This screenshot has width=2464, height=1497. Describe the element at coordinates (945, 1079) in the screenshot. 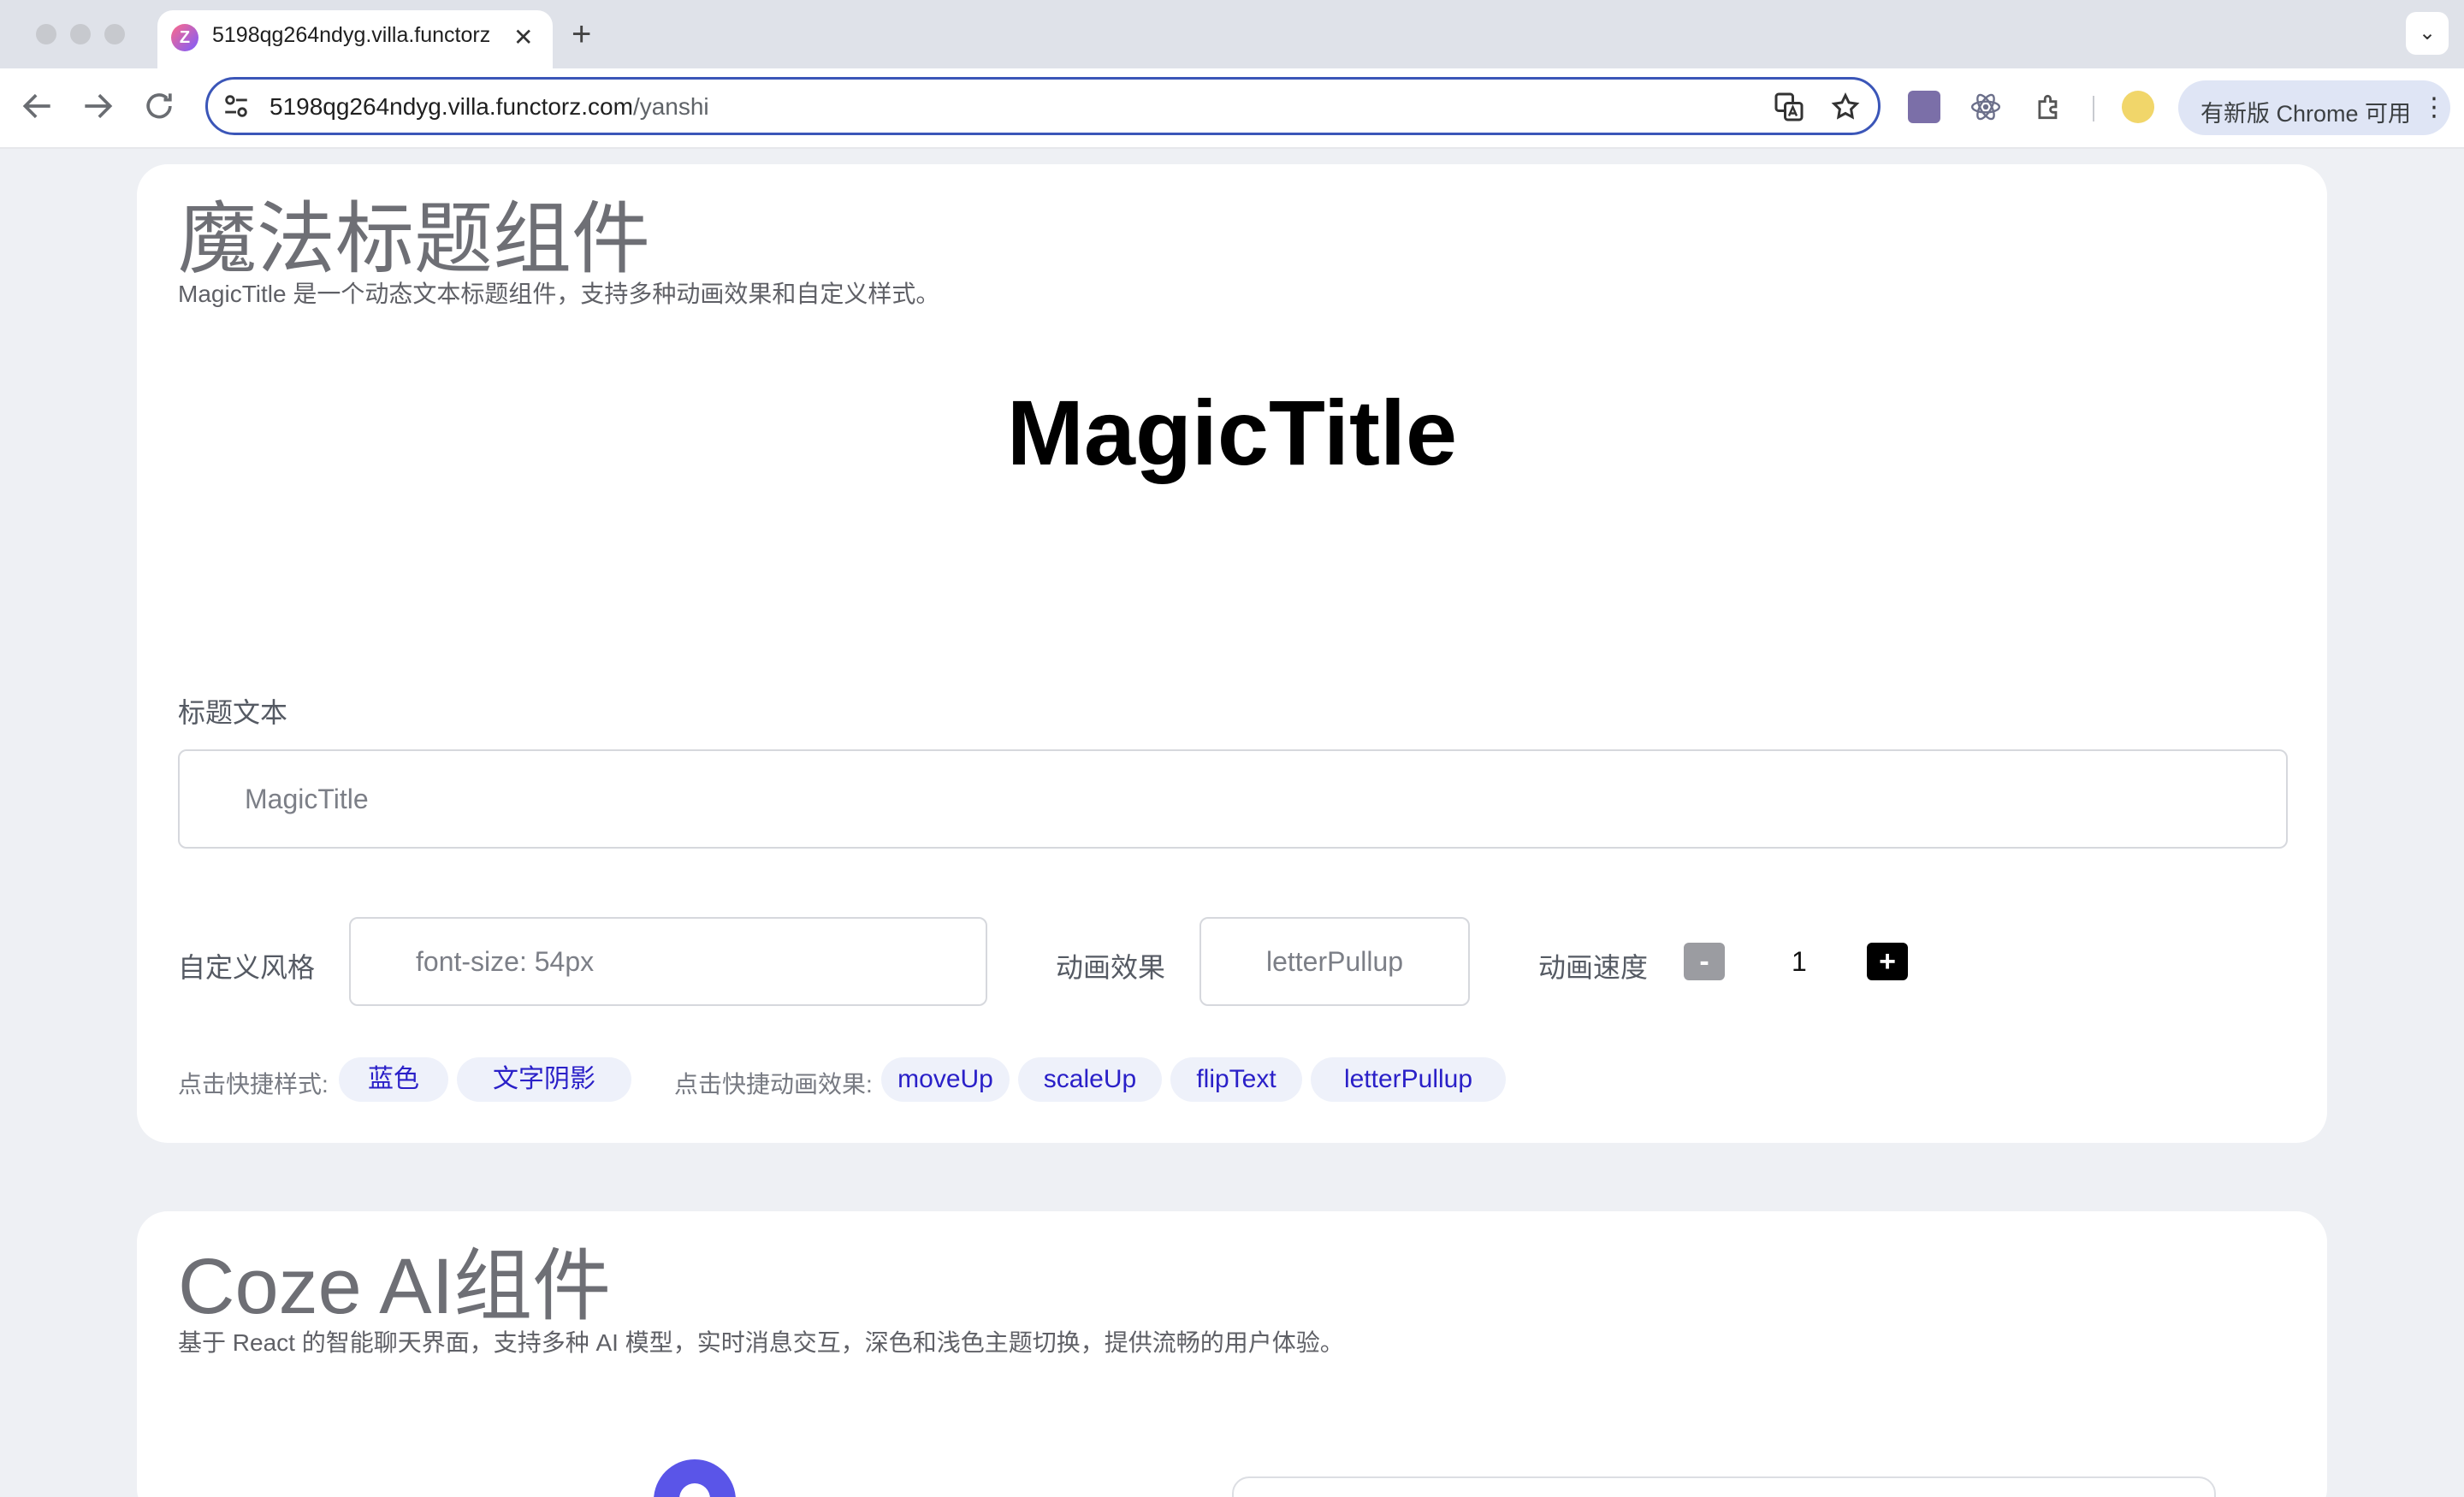

I see `quick-anim-chip-moveup: moveUp` at that location.